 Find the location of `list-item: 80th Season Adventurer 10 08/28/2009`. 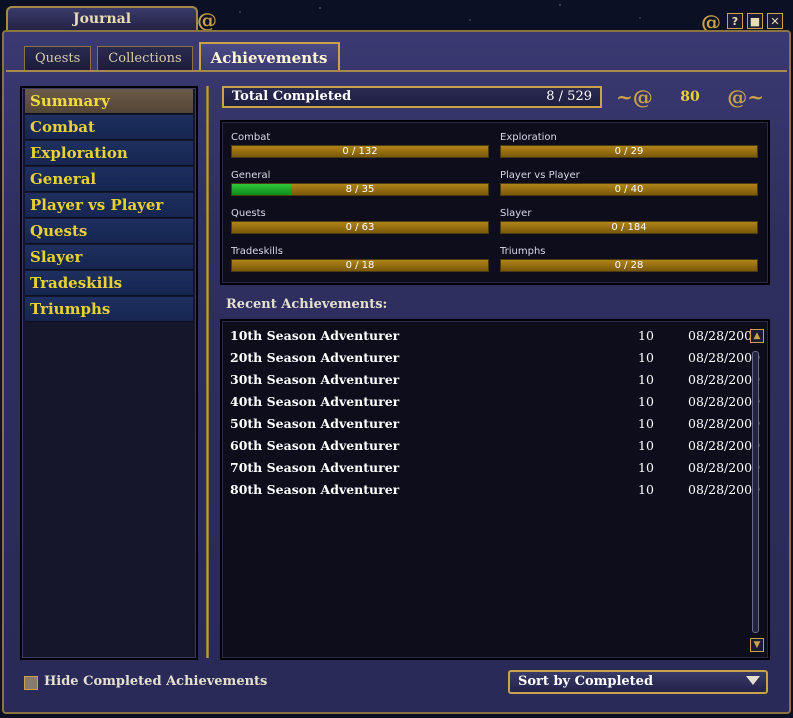

list-item: 80th Season Adventurer 10 08/28/2009 is located at coordinates (495, 490).